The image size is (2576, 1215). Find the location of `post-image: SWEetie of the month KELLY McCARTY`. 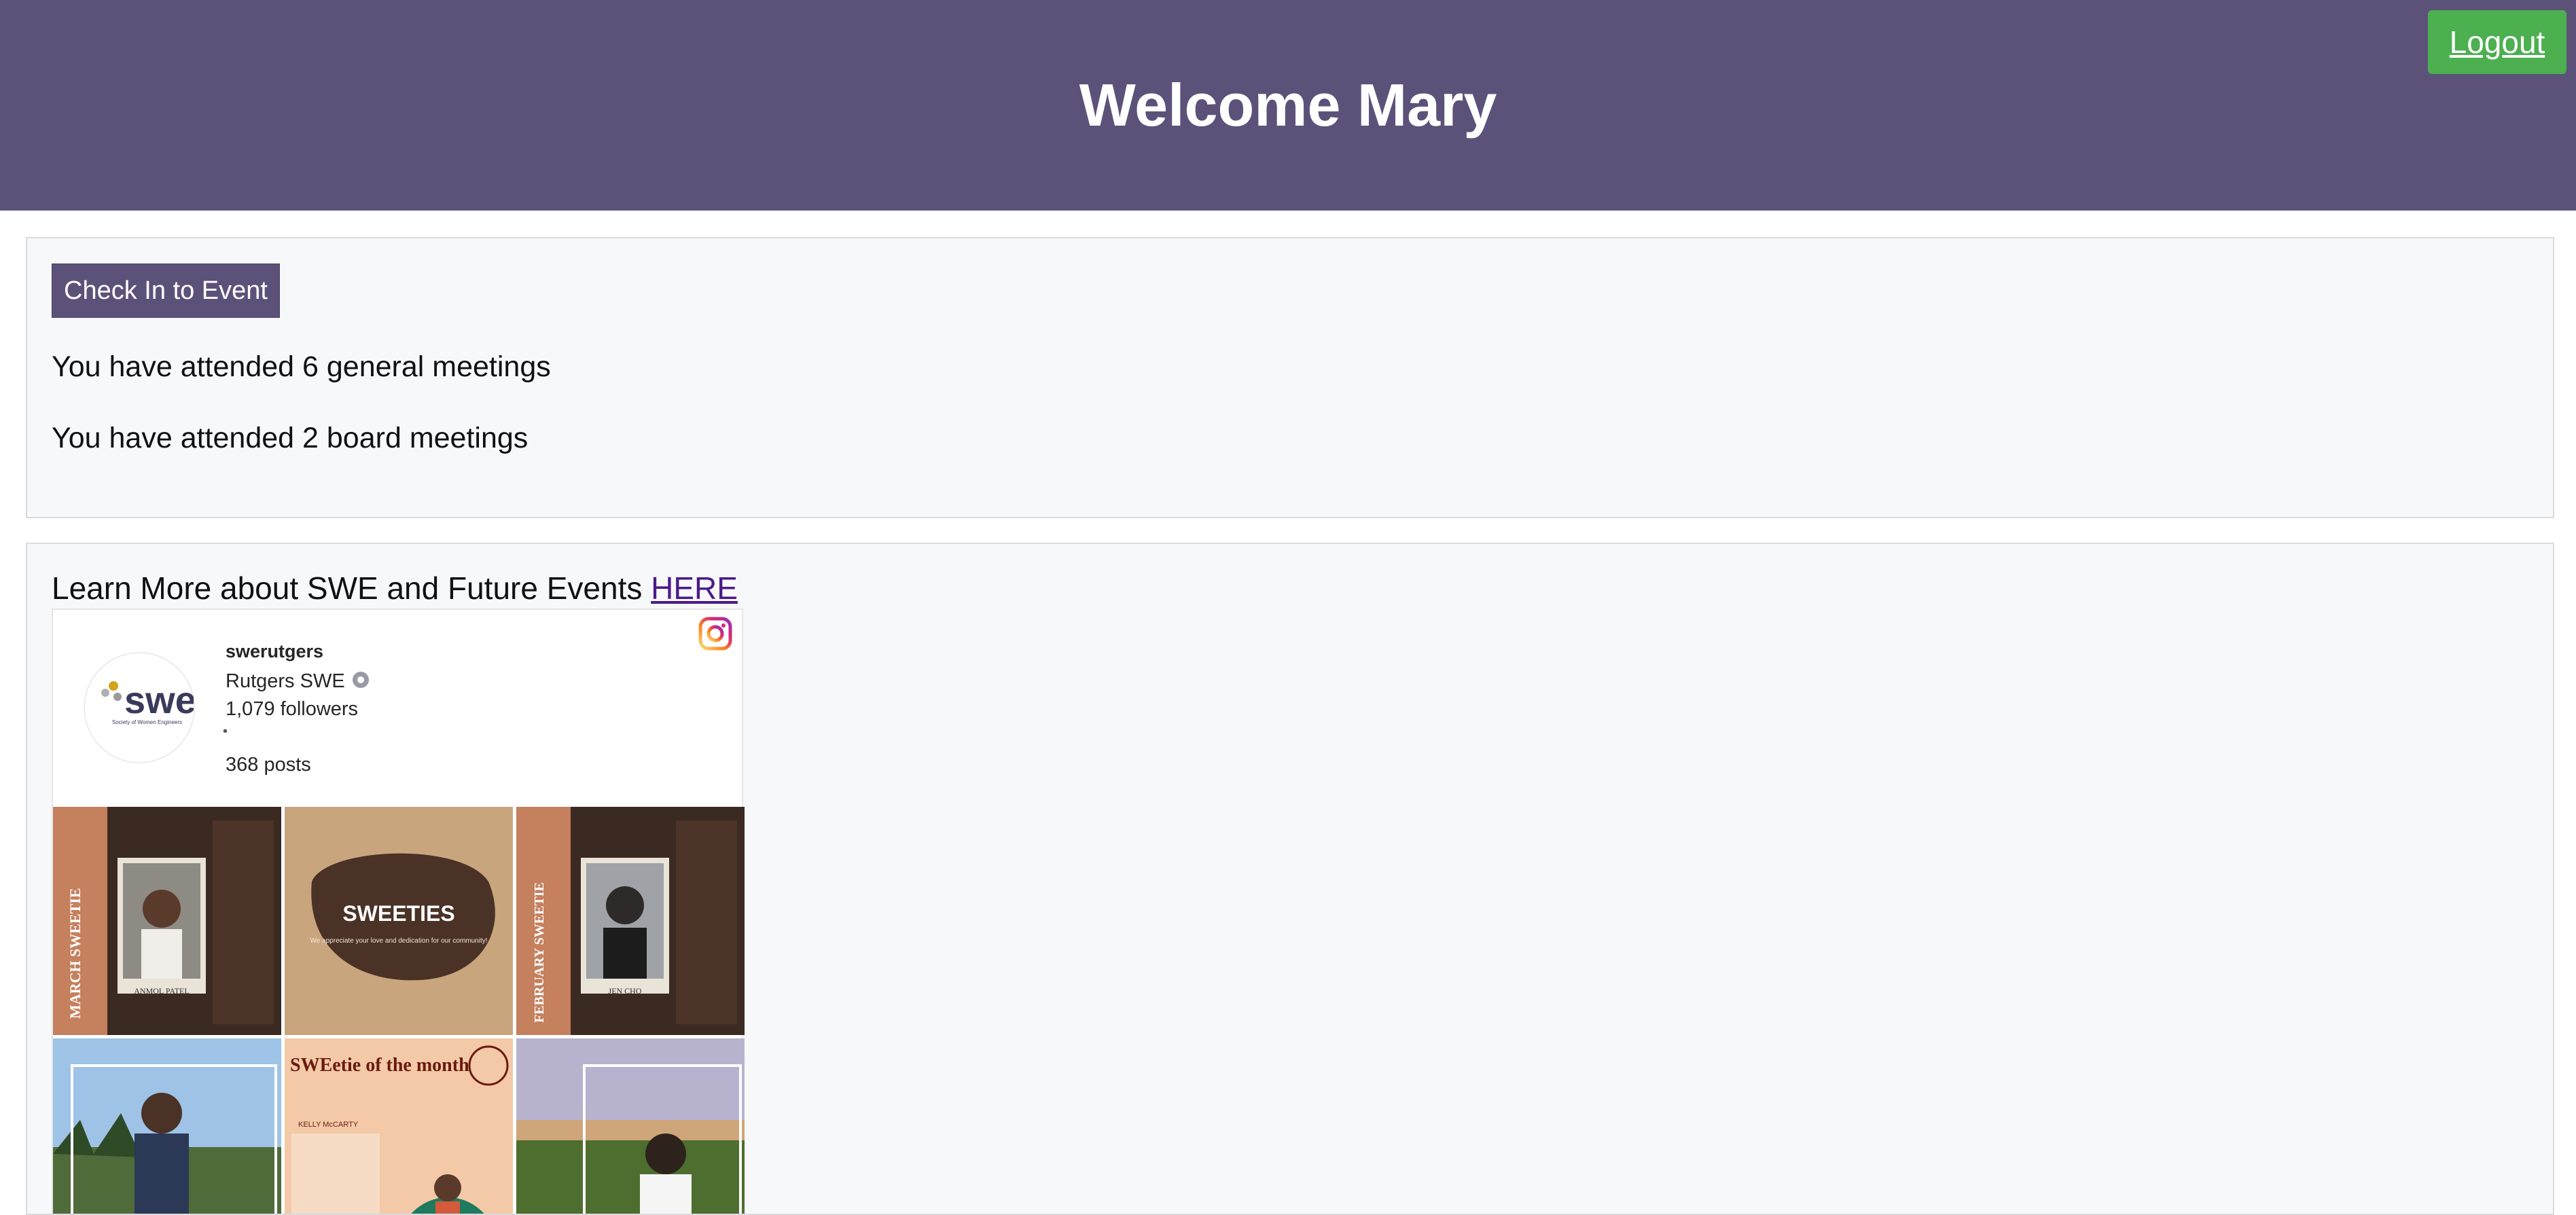

post-image: SWEetie of the month KELLY McCARTY is located at coordinates (399, 1126).